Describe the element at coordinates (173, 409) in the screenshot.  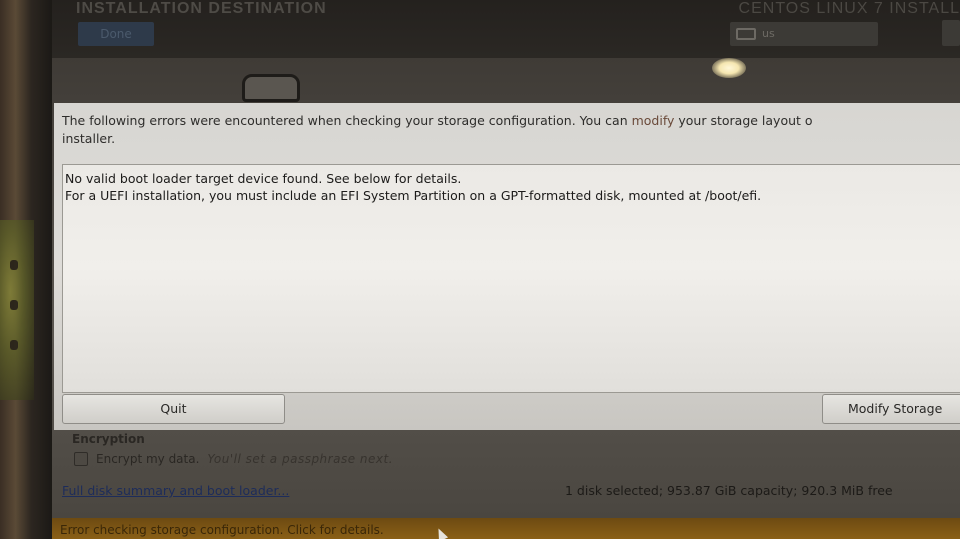
I see `quit-button: Quit` at that location.